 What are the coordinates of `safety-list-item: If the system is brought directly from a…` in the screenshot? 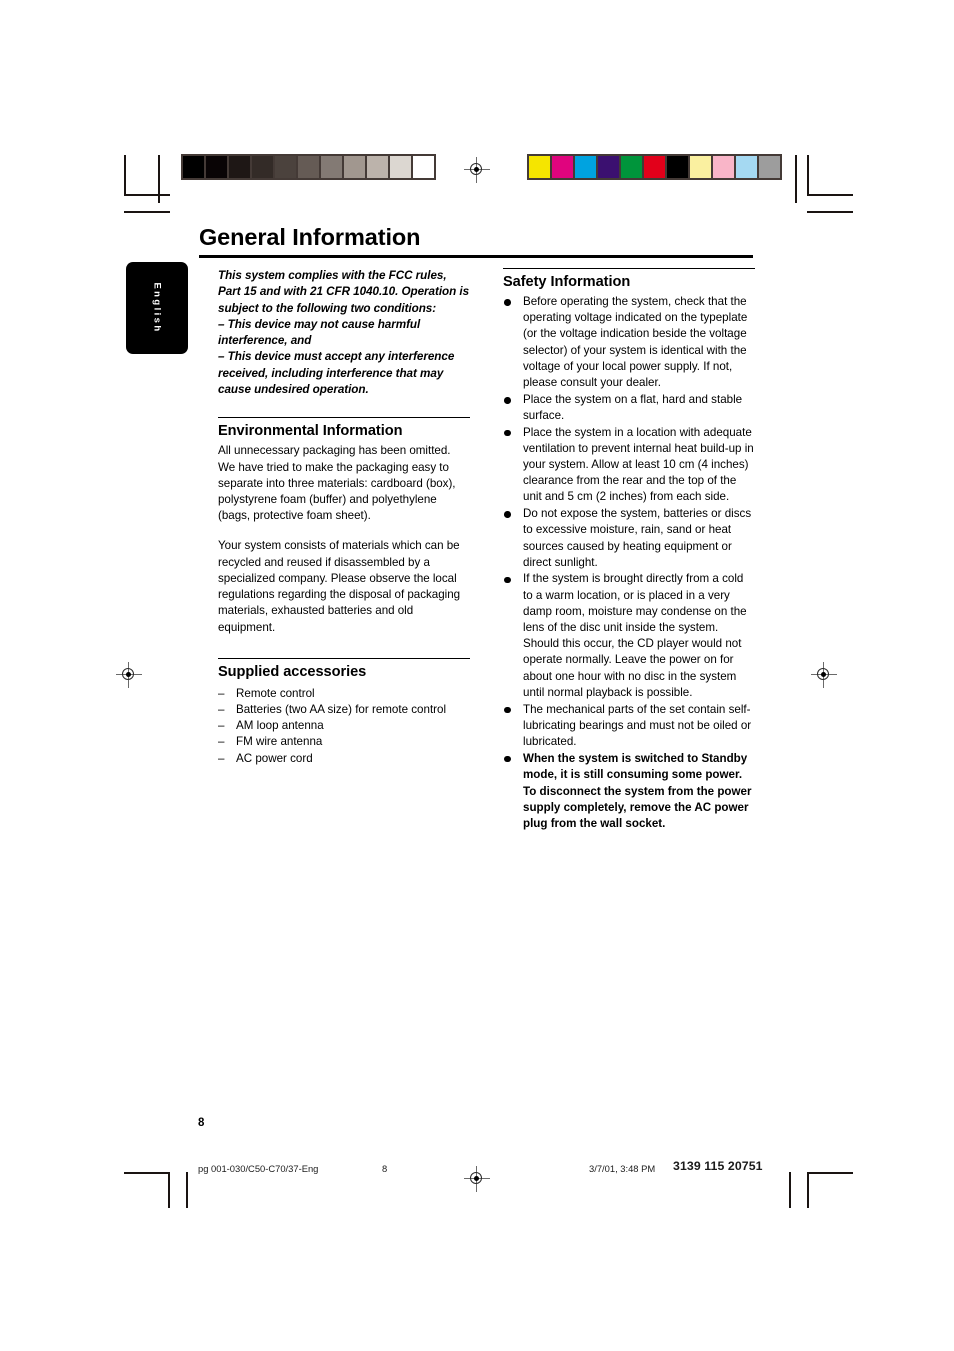 It's located at (629, 636).